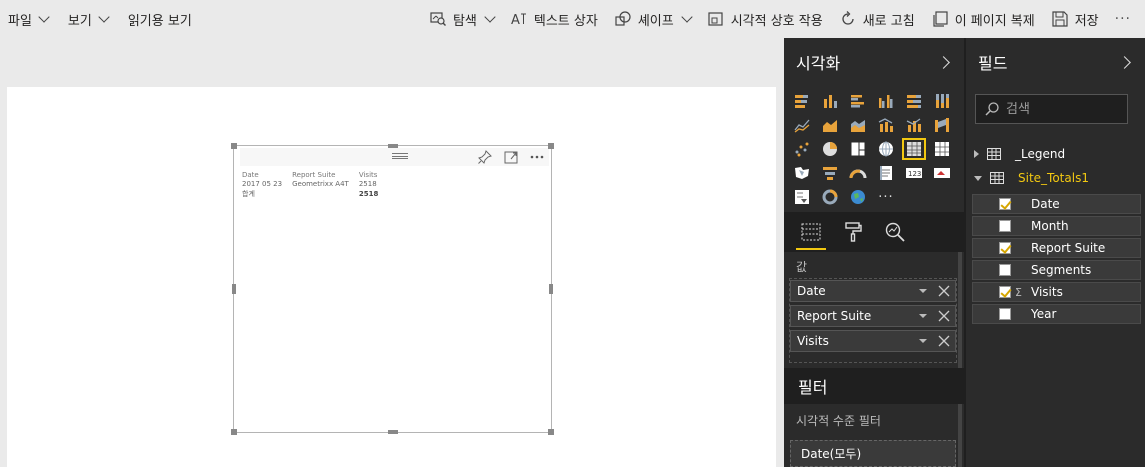 The image size is (1145, 467). Describe the element at coordinates (873, 341) in the screenshot. I see `value-well-item-visits: Visits` at that location.